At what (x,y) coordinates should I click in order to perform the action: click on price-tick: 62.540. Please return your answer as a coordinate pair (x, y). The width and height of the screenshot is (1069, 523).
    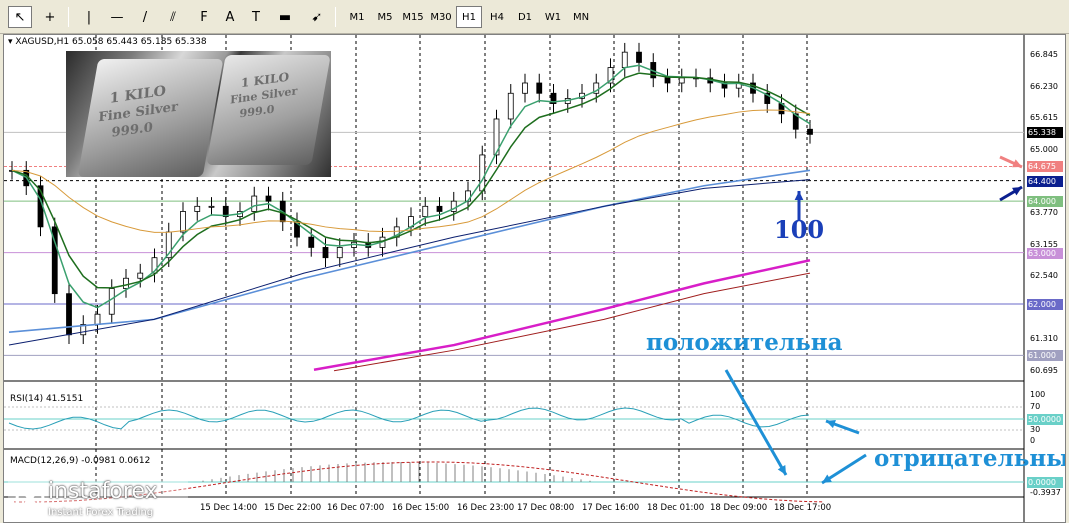
    Looking at the image, I should click on (1044, 276).